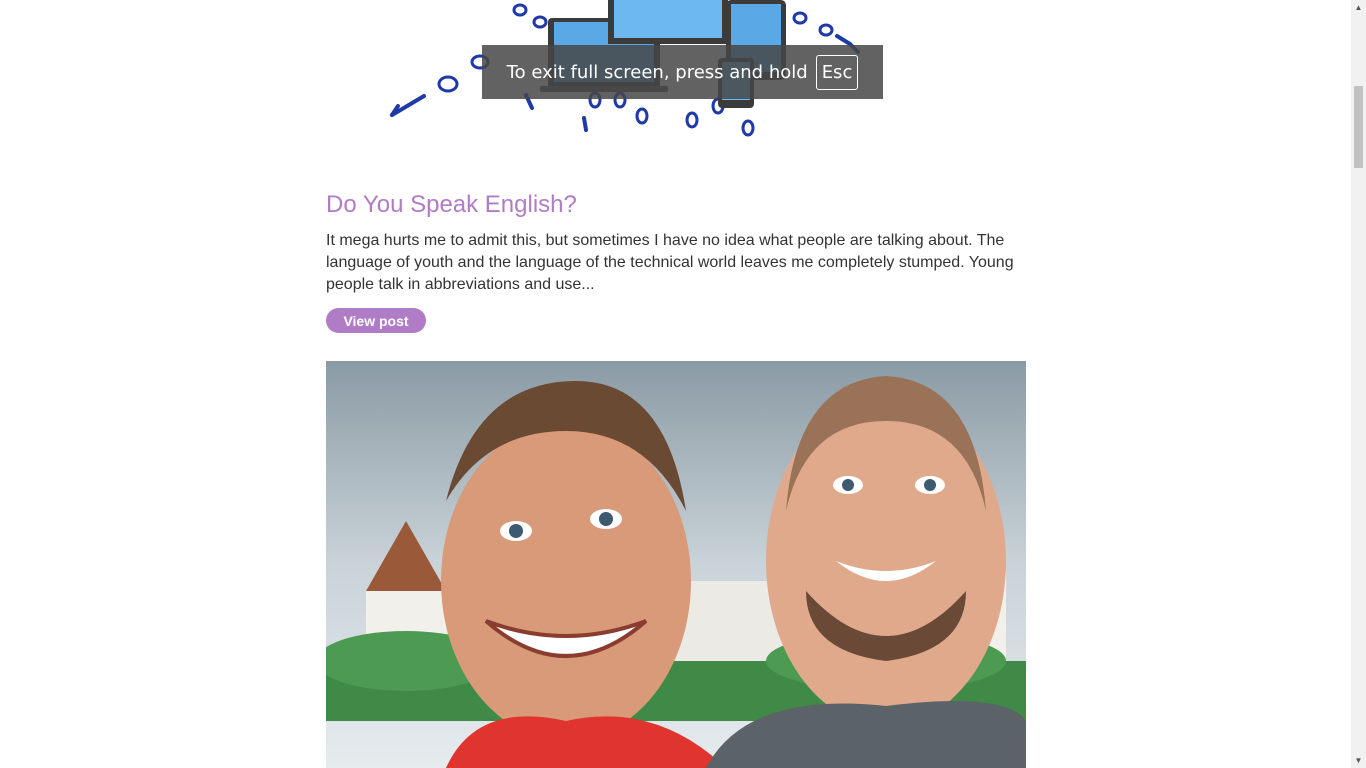 This screenshot has width=1366, height=768. What do you see at coordinates (1358, 7) in the screenshot?
I see `scroll-up-arrow-icon: ▲` at bounding box center [1358, 7].